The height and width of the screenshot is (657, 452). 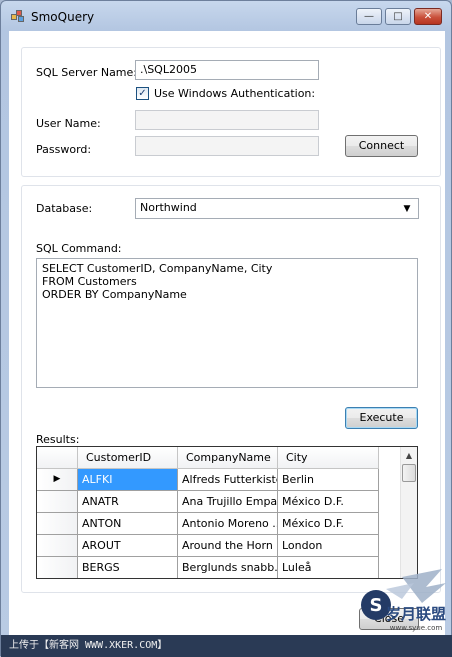 I want to click on app-icon, so click(x=18, y=16).